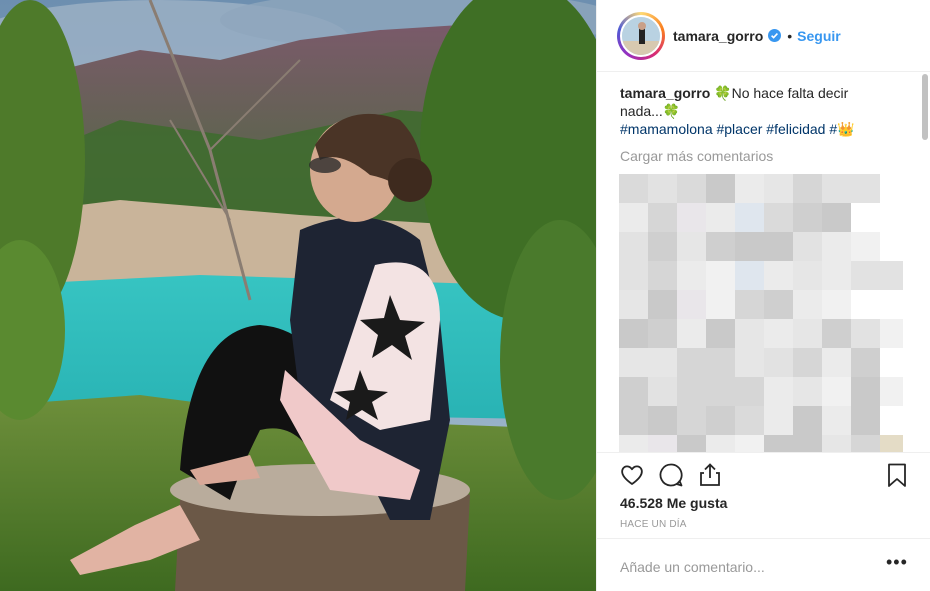  I want to click on bookmark-icon, so click(897, 475).